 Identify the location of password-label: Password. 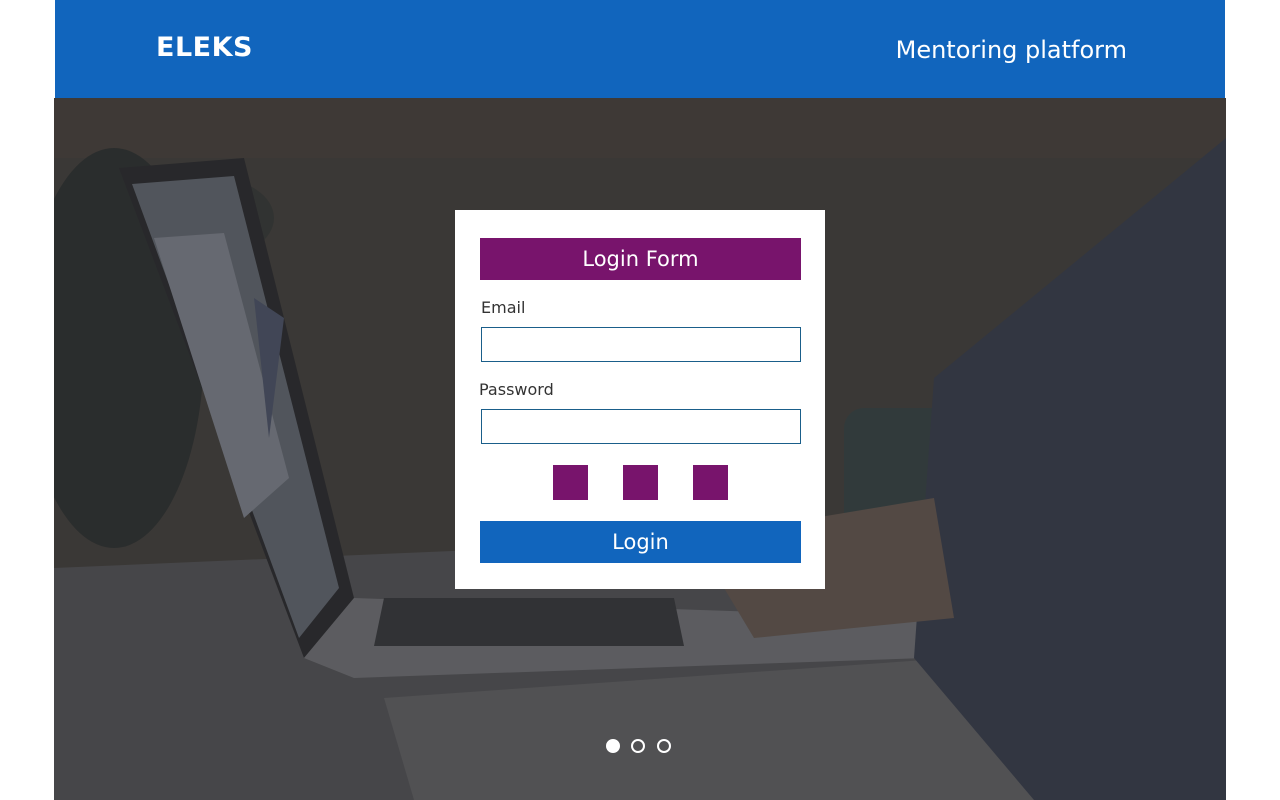
(516, 389).